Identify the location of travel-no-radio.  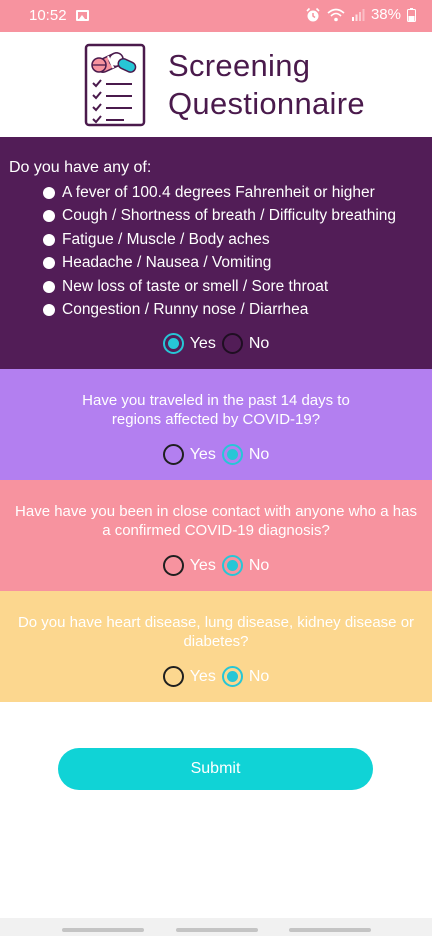
(232, 454).